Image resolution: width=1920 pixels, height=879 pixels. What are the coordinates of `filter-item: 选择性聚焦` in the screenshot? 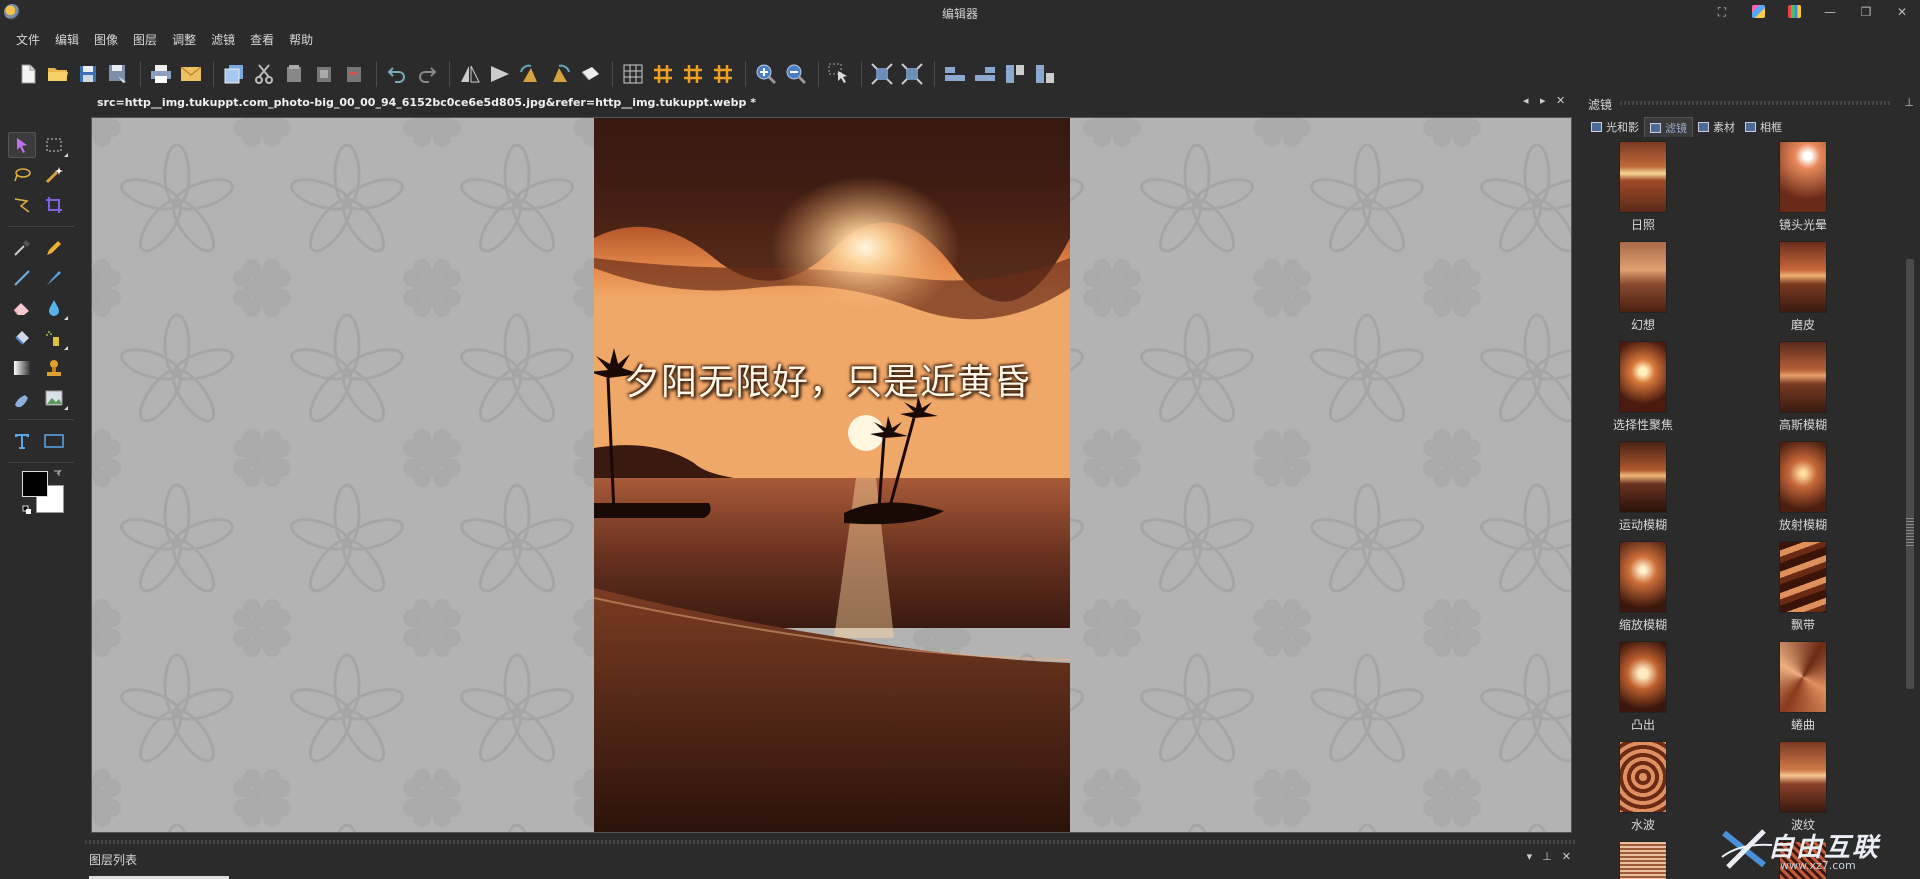 It's located at (1643, 387).